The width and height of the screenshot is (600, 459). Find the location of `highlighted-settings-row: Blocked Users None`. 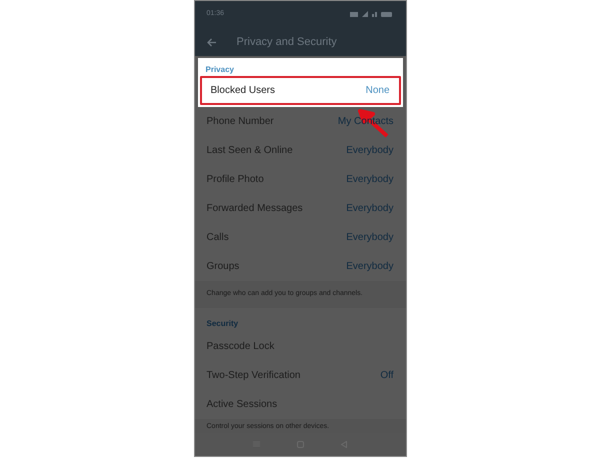

highlighted-settings-row: Blocked Users None is located at coordinates (300, 90).